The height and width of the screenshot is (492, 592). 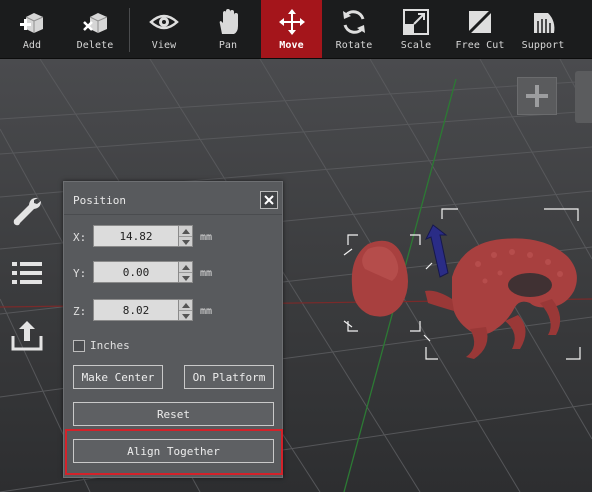 I want to click on sidebar-item-tools, so click(x=27, y=212).